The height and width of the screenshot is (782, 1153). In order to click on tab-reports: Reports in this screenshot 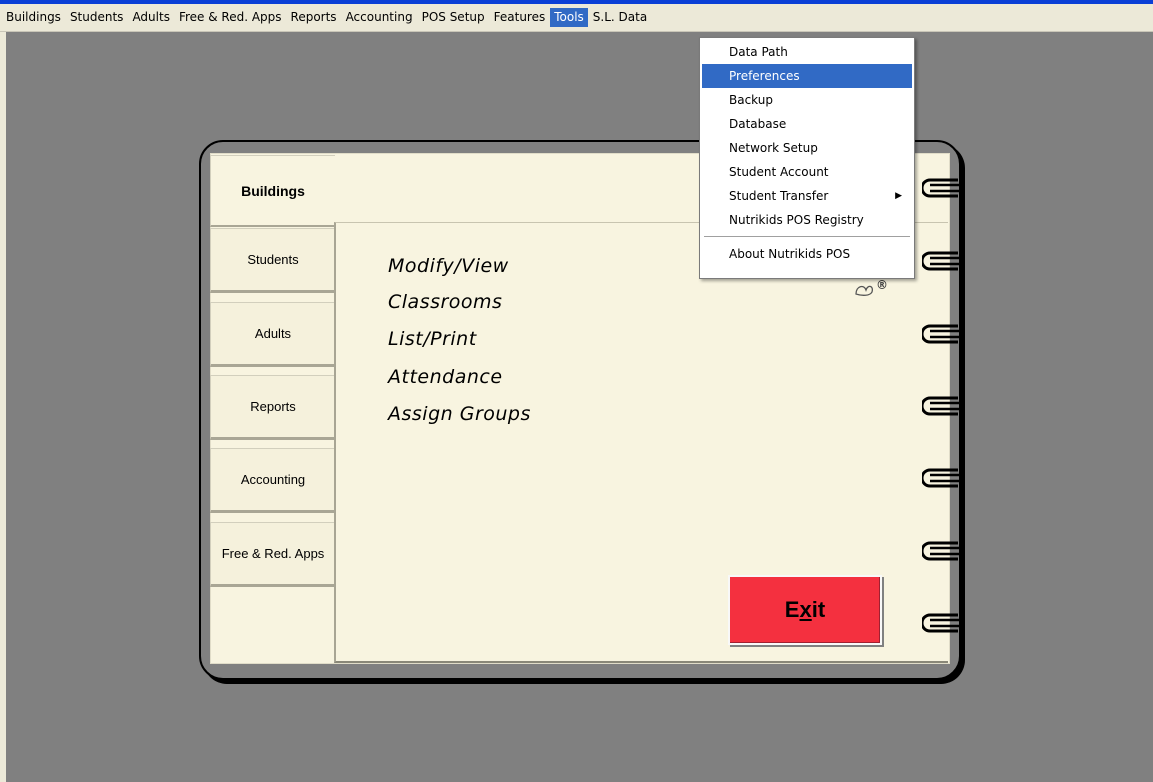, I will do `click(274, 407)`.